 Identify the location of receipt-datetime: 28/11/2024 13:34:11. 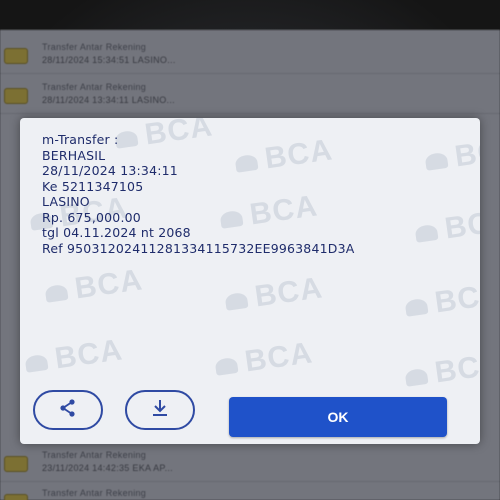
(110, 170).